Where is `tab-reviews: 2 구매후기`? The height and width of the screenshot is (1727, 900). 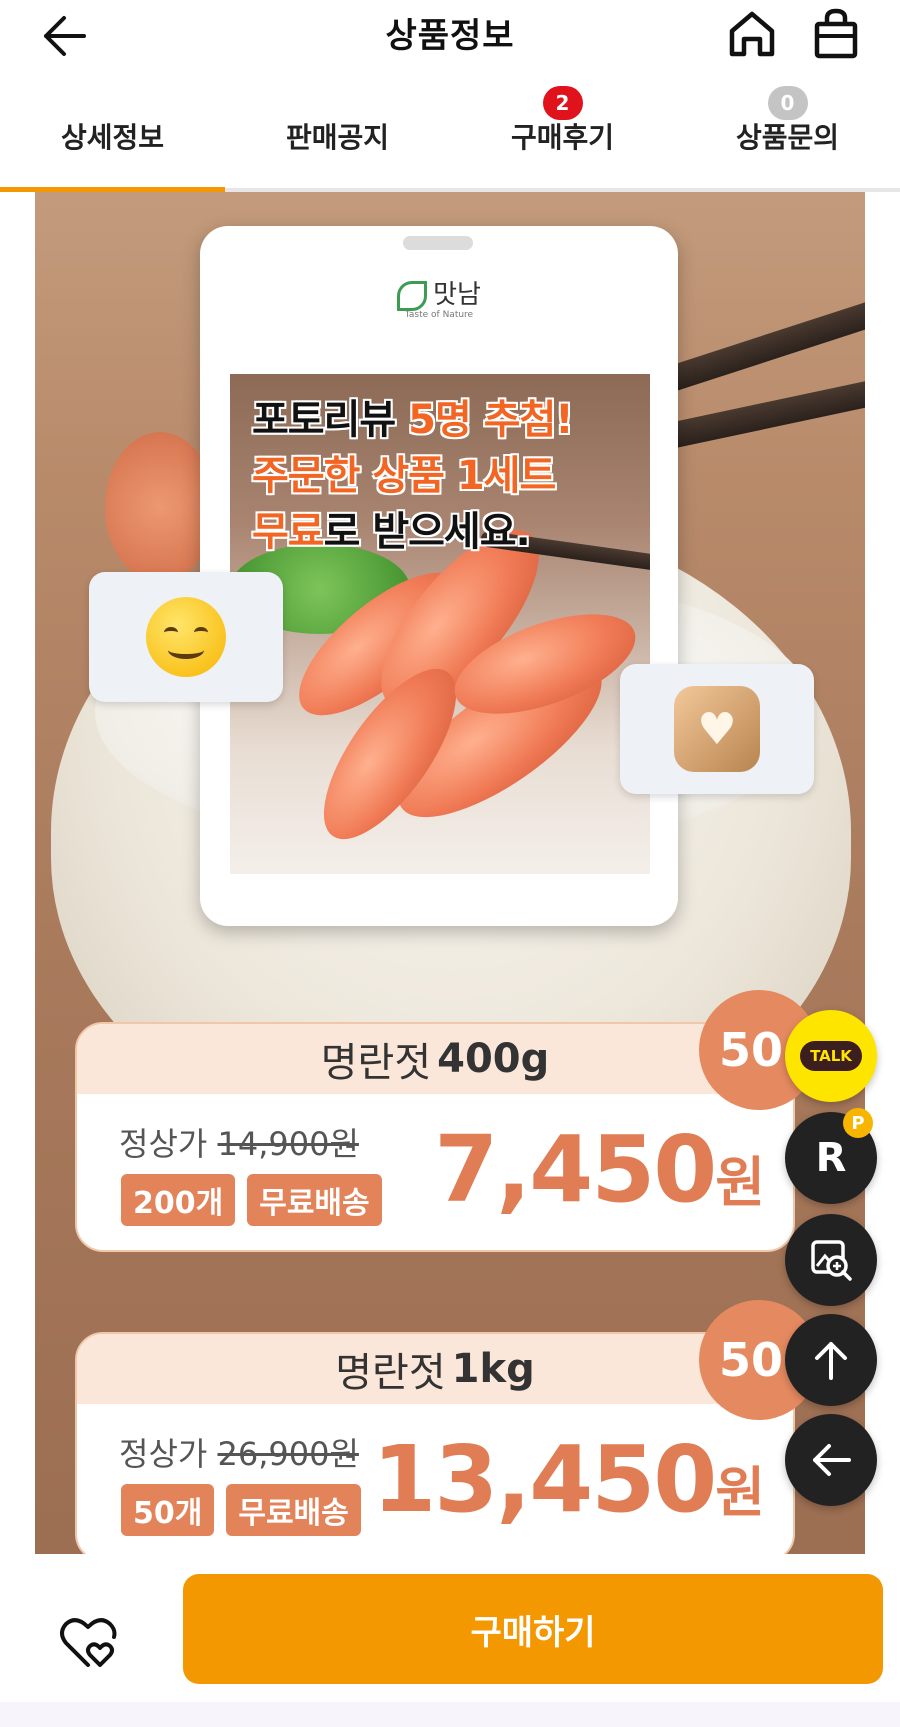 tab-reviews: 2 구매후기 is located at coordinates (562, 131).